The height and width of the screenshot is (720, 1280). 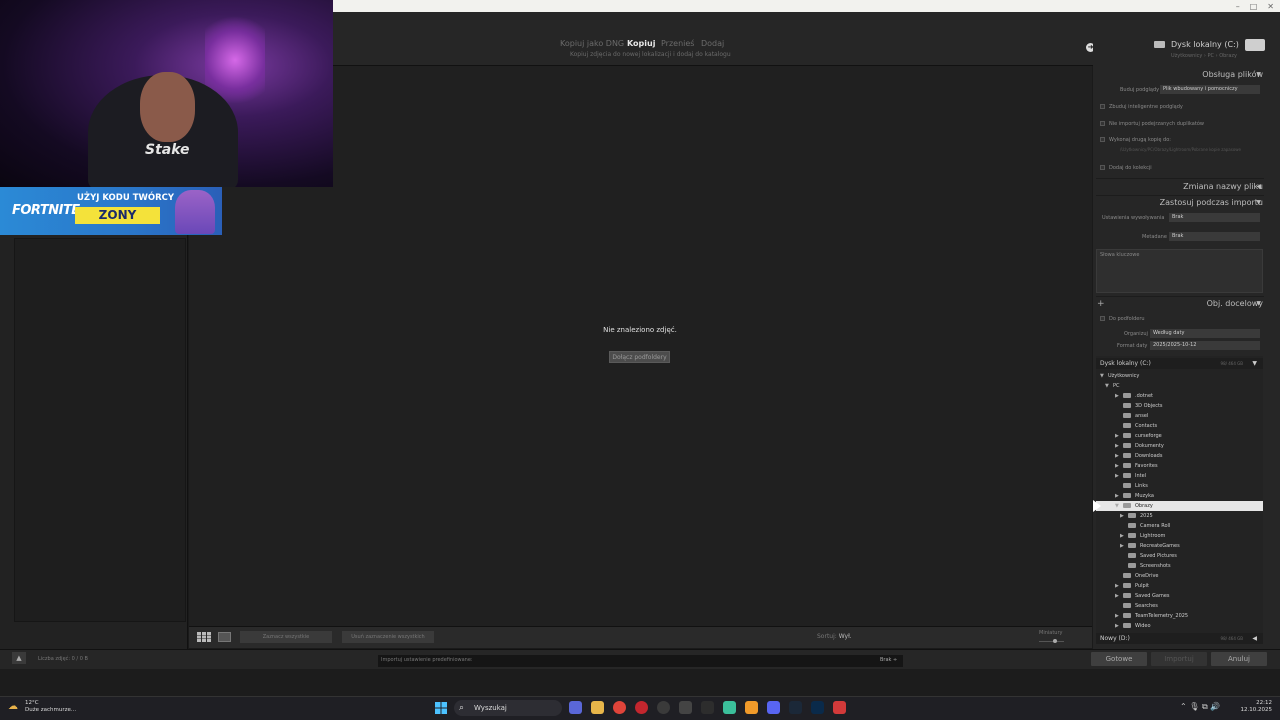 What do you see at coordinates (685, 707) in the screenshot?
I see `xbox-icon` at bounding box center [685, 707].